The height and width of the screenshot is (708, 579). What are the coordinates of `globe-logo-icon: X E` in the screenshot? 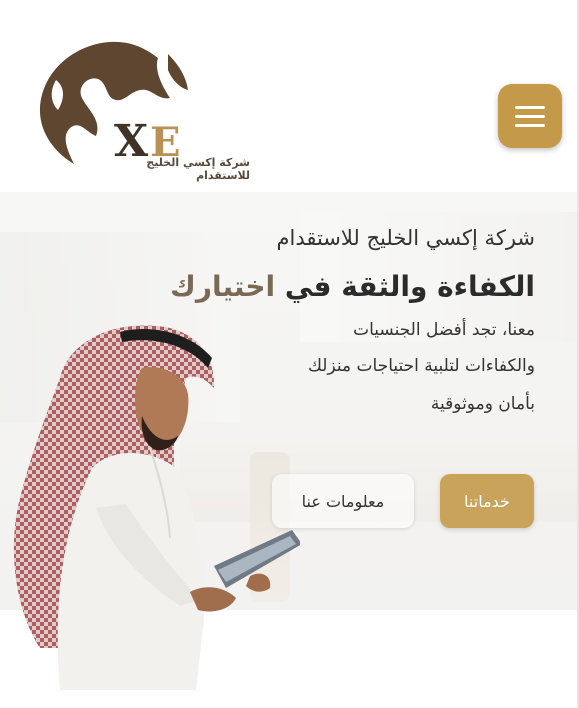 It's located at (113, 104).